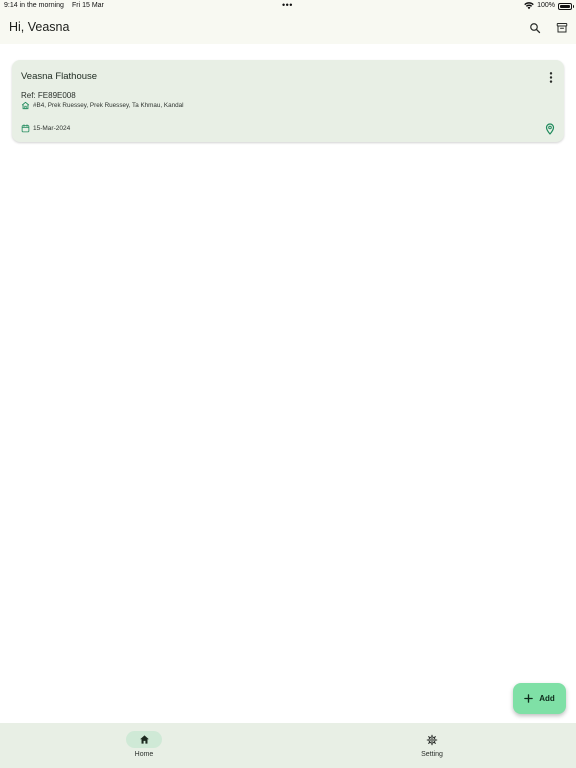 The height and width of the screenshot is (768, 576). I want to click on home-icon, so click(25, 105).